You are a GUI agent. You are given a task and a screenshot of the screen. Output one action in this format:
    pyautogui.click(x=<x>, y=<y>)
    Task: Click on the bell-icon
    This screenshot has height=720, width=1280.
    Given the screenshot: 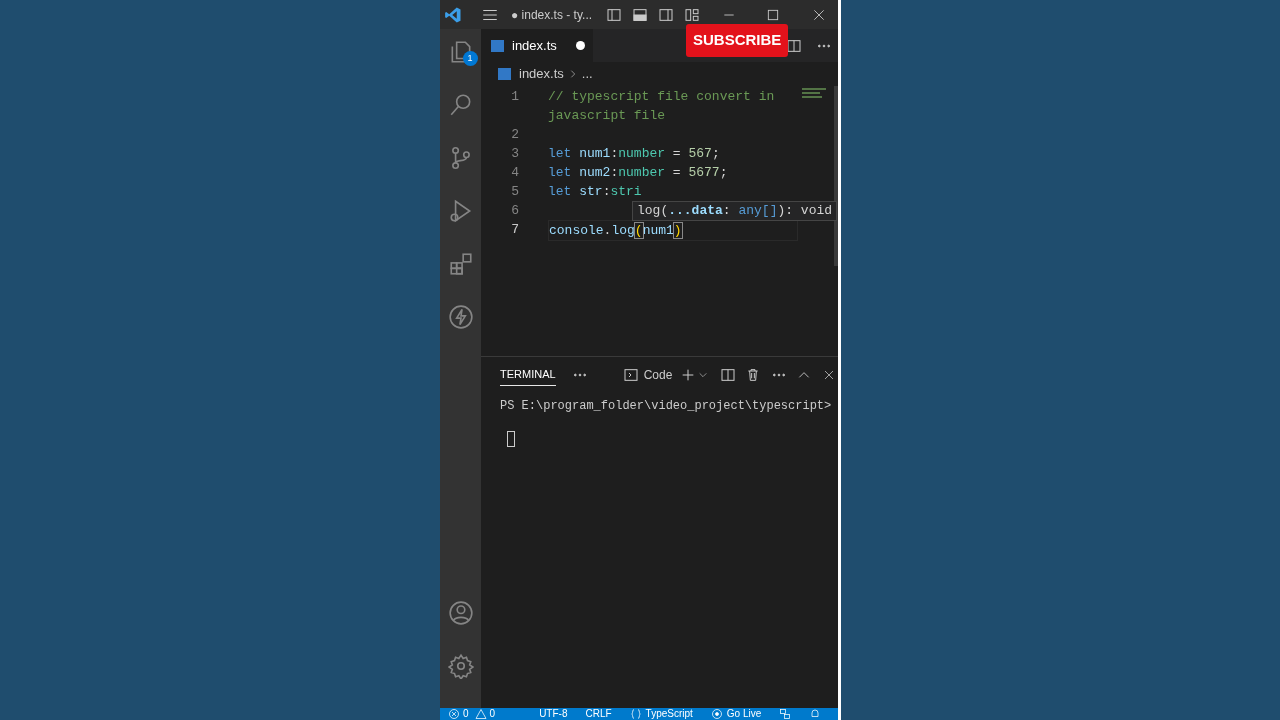 What is the action you would take?
    pyautogui.click(x=815, y=714)
    